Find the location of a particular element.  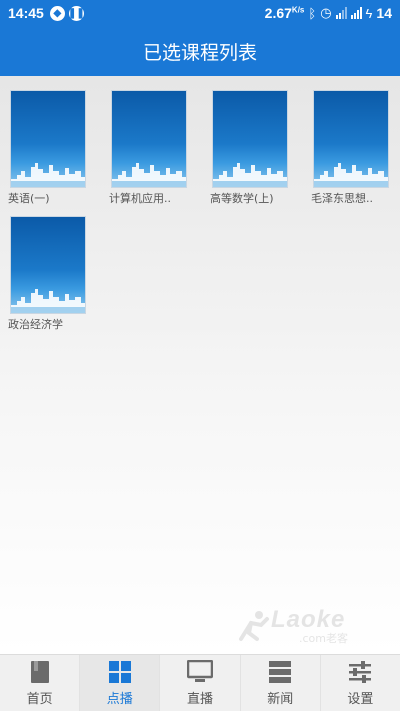

4g-signal-icon is located at coordinates (341, 13).